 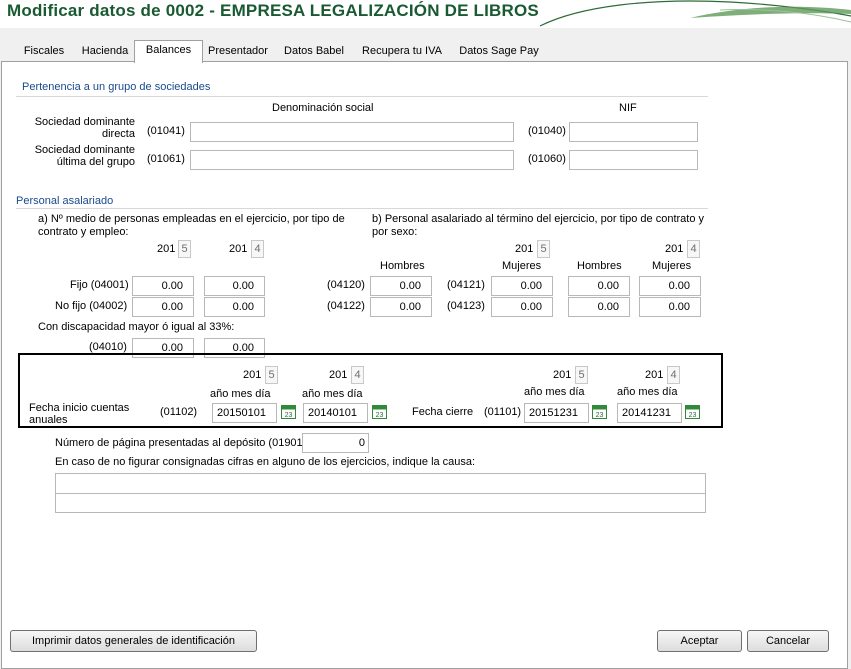 I want to click on column-header-nif: NIF, so click(x=628, y=108).